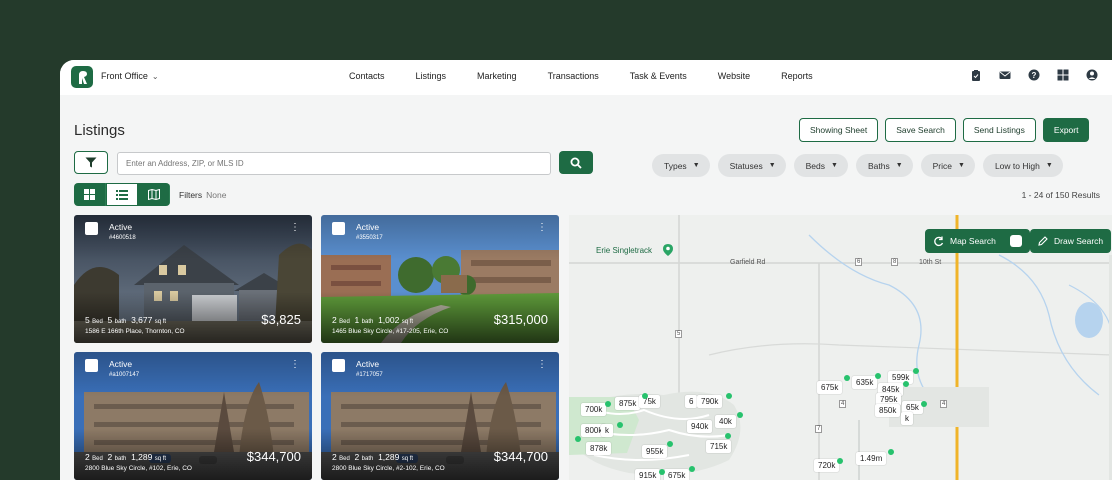 This screenshot has height=480, width=1112. What do you see at coordinates (99, 130) in the screenshot?
I see `page-title: Listings` at bounding box center [99, 130].